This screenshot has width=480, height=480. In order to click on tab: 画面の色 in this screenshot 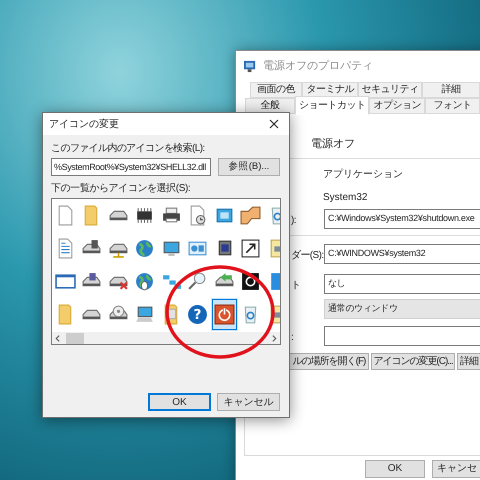, I will do `click(276, 90)`.